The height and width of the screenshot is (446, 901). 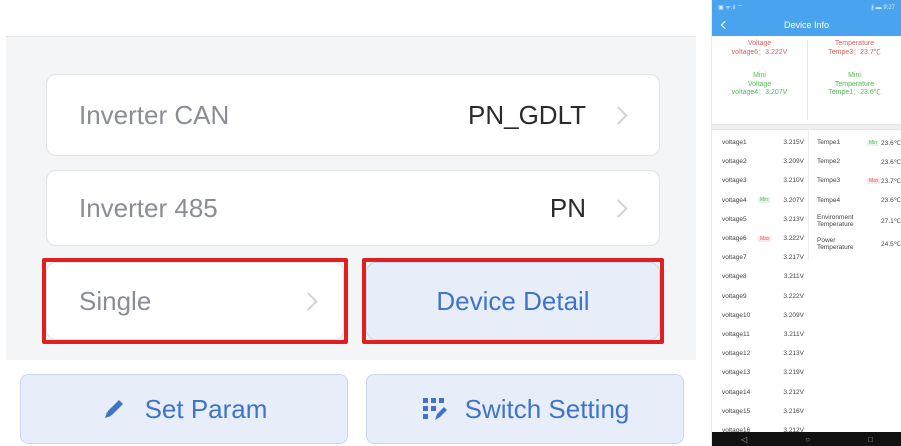 What do you see at coordinates (154, 114) in the screenshot?
I see `inverter-can-label: Inverter CAN` at bounding box center [154, 114].